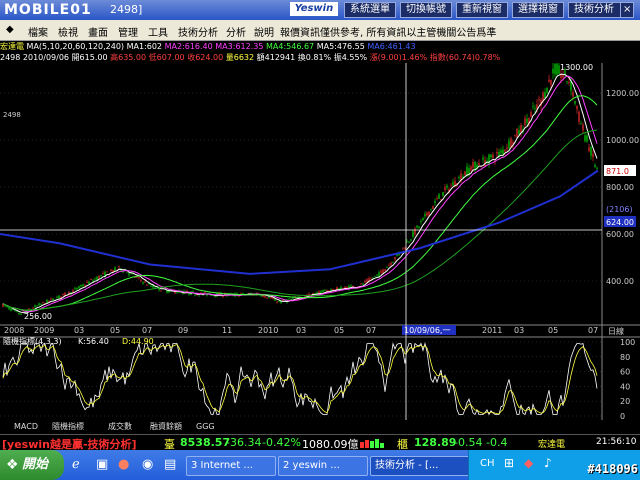 The width and height of the screenshot is (640, 480). I want to click on menu-analysis: 分析, so click(236, 31).